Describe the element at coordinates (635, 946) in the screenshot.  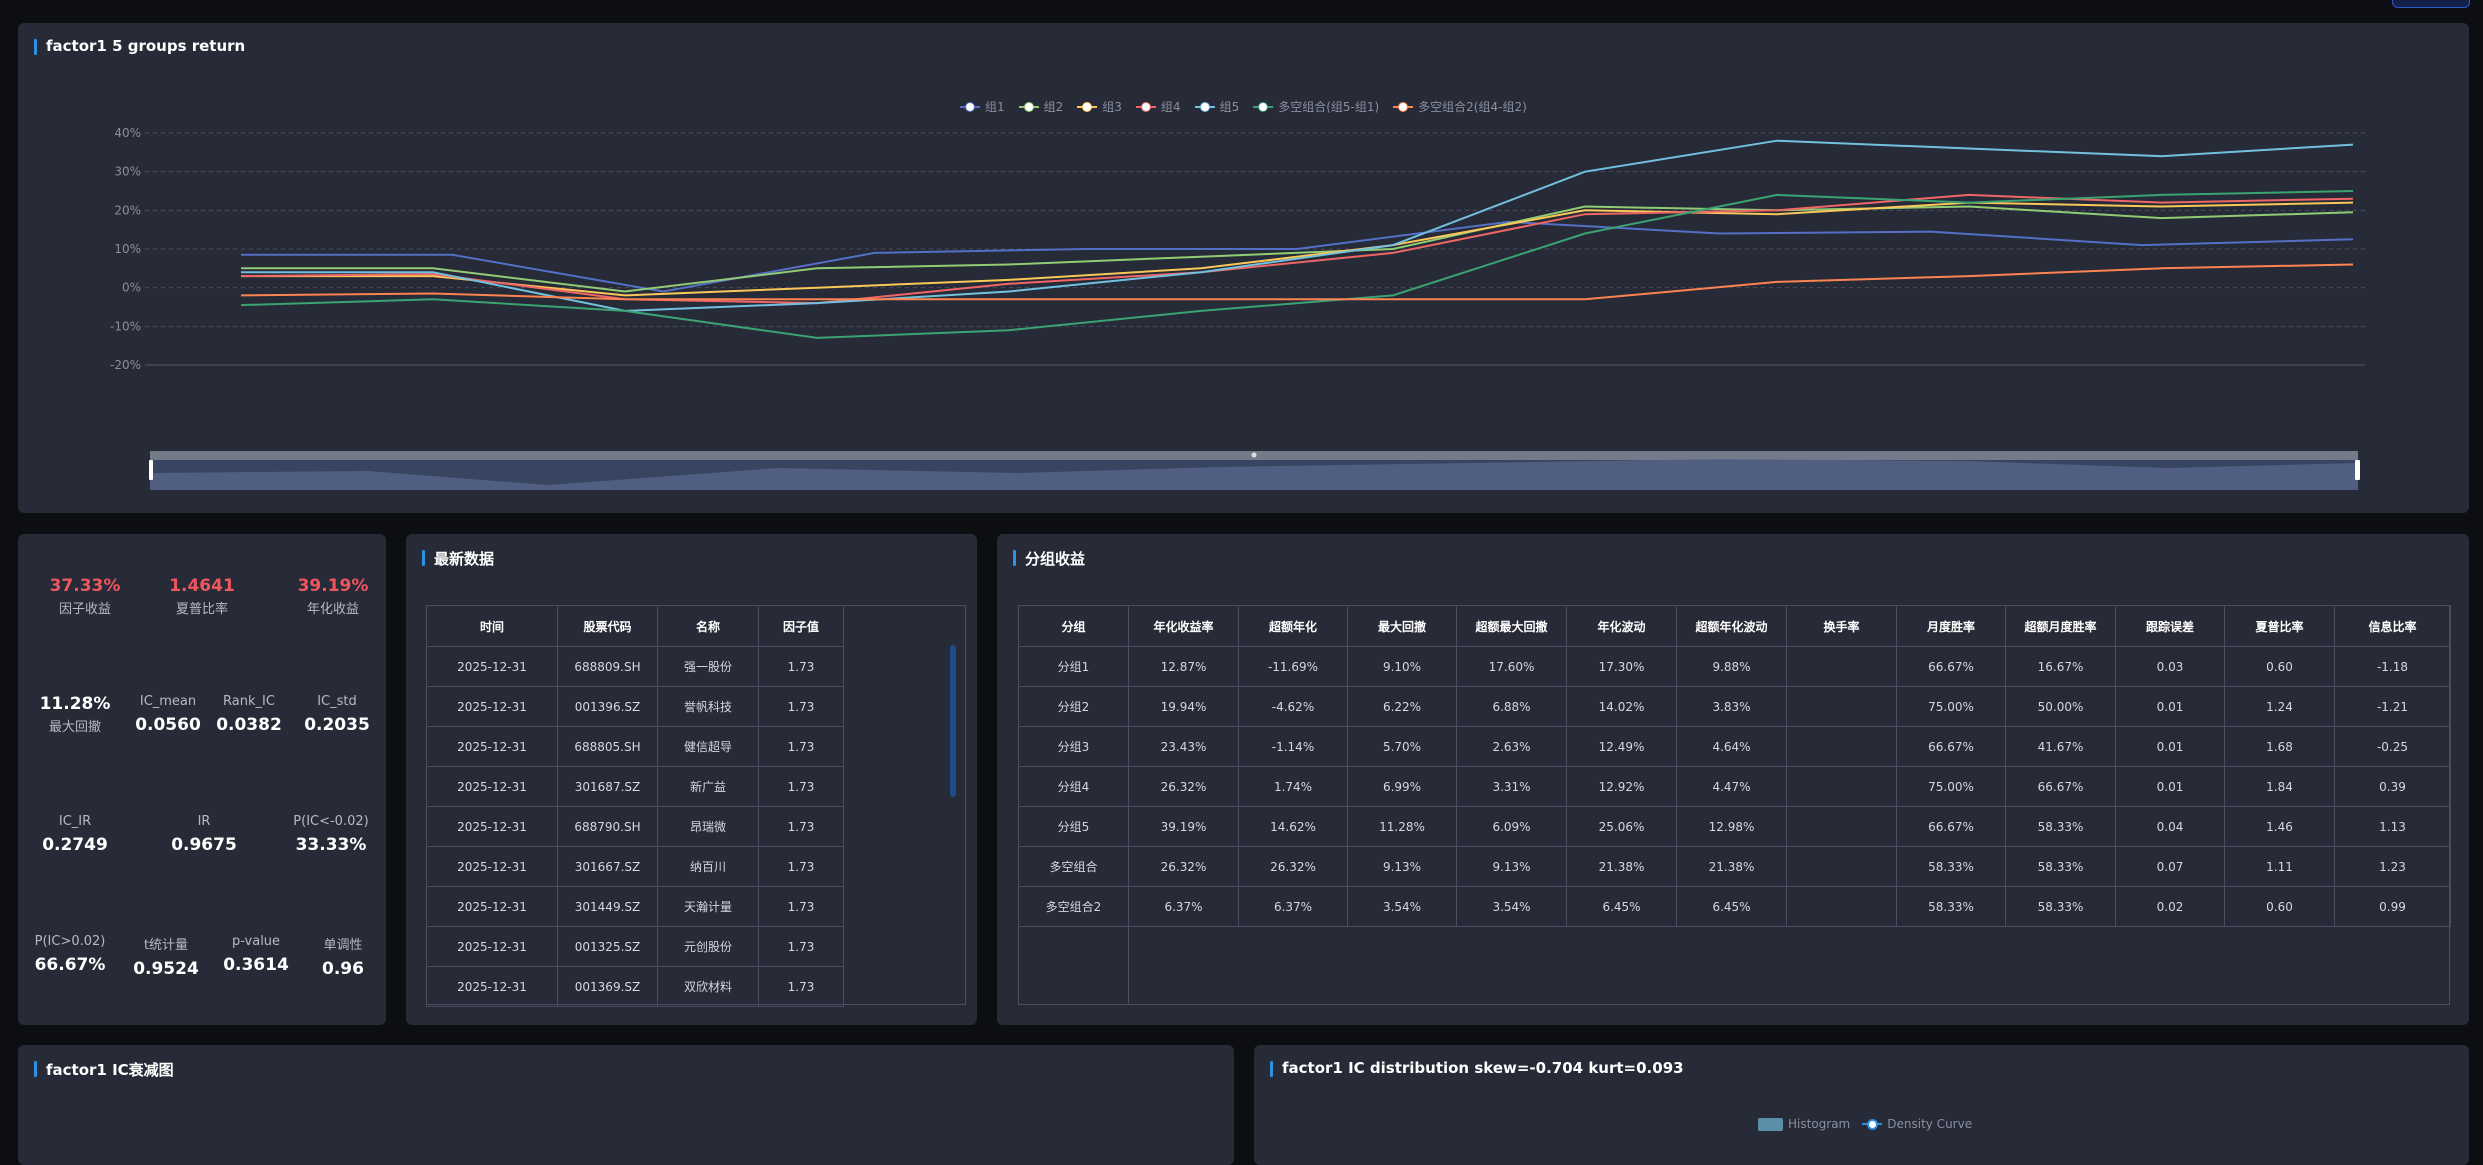
I see `table-row: 2025-12-31 001325.SZ 元创股份 1.73` at that location.